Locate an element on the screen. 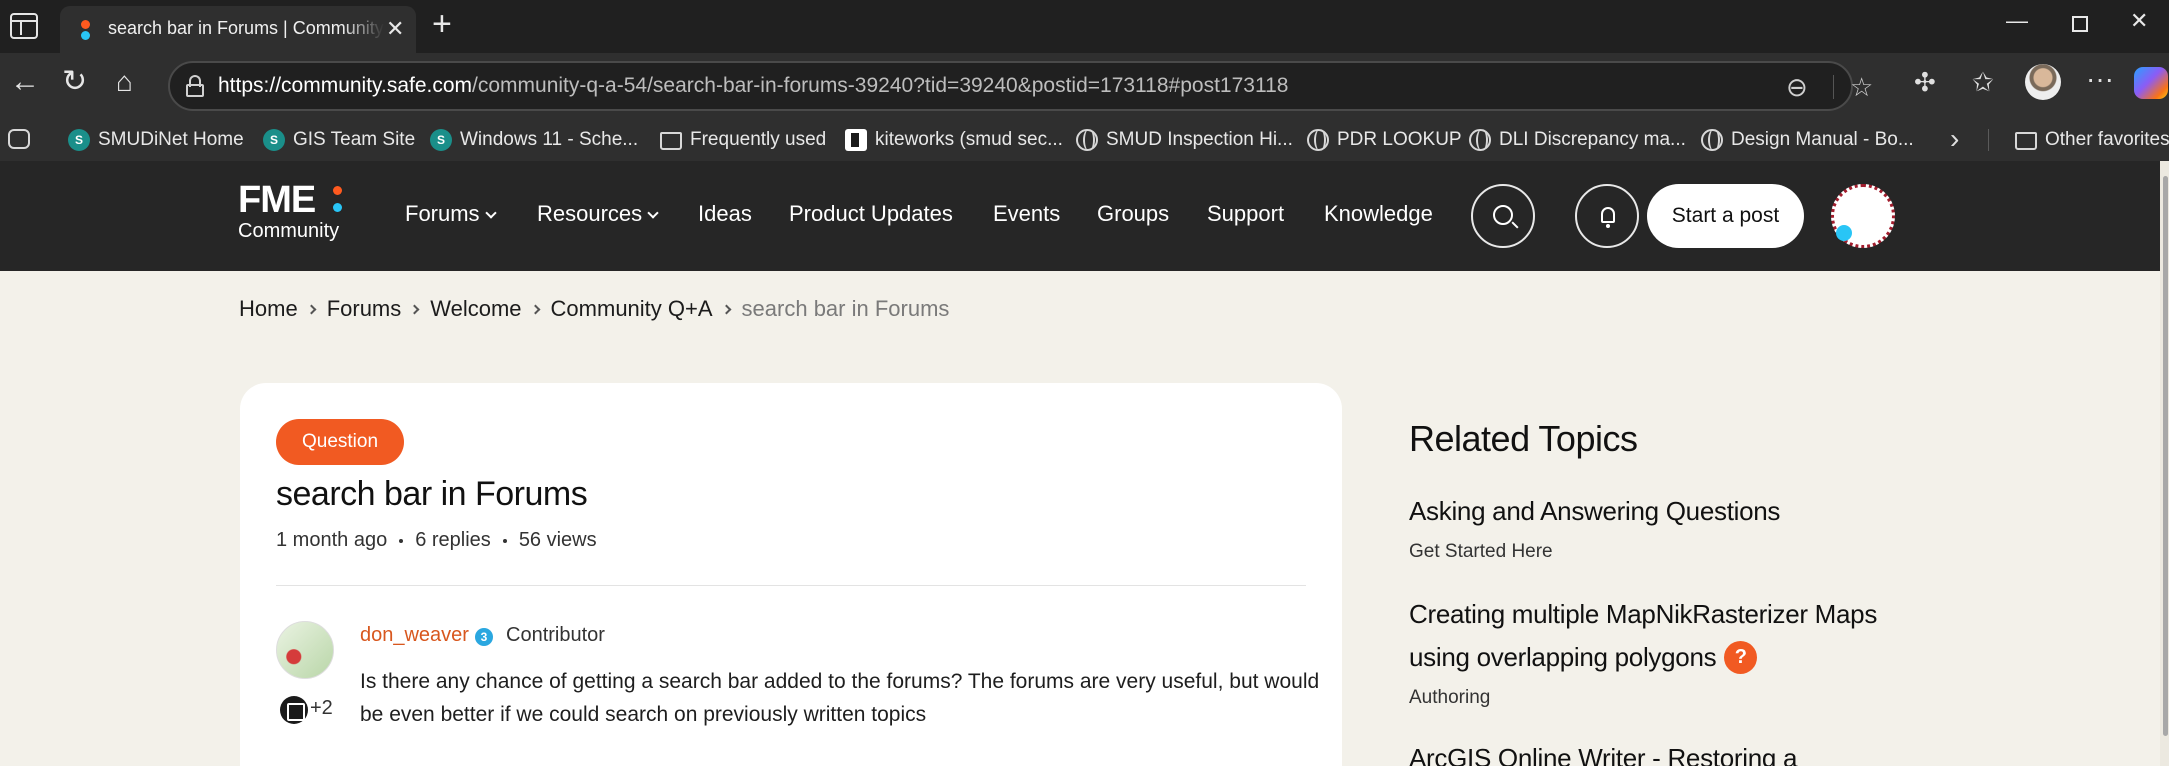  breadcrumb-welcome: Welcome is located at coordinates (475, 309).